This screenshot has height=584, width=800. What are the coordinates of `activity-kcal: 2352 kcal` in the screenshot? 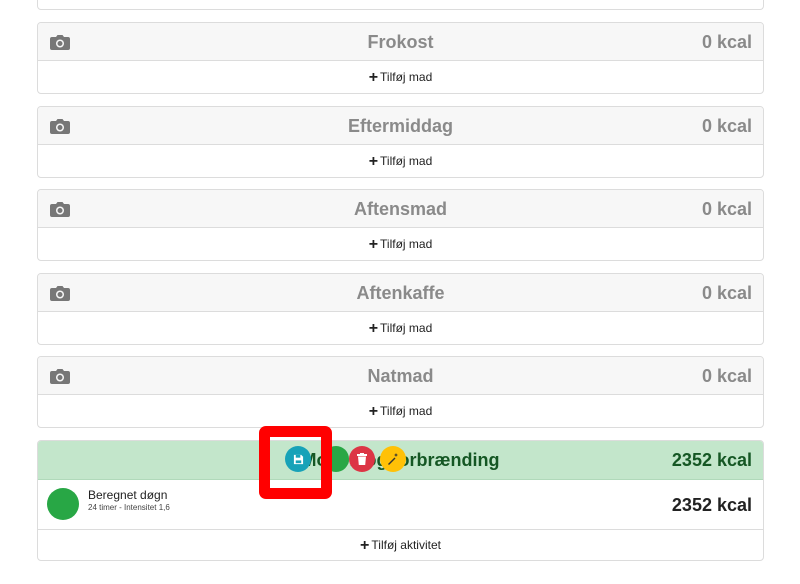 It's located at (711, 460).